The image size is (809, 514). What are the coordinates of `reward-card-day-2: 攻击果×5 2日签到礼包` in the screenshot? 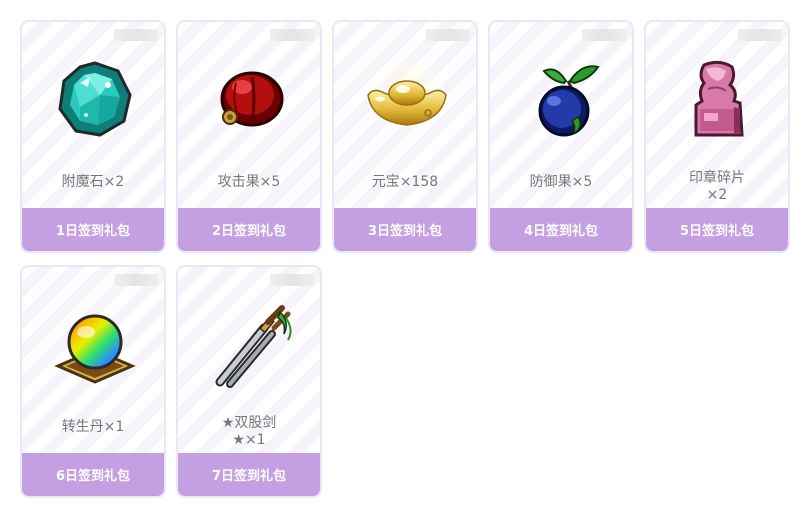 It's located at (249, 136).